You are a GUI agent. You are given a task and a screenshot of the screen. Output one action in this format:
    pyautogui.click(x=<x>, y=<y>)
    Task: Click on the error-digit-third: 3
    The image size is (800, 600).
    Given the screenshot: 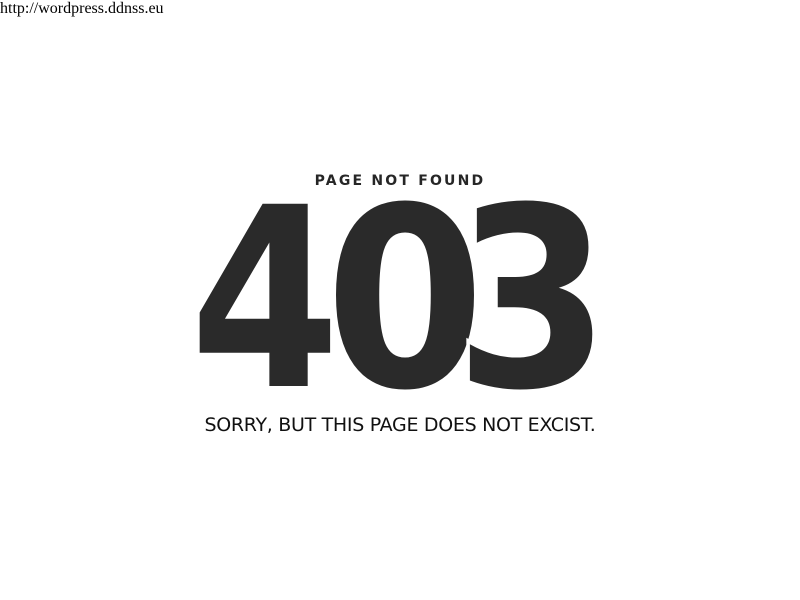 What is the action you would take?
    pyautogui.click(x=532, y=295)
    